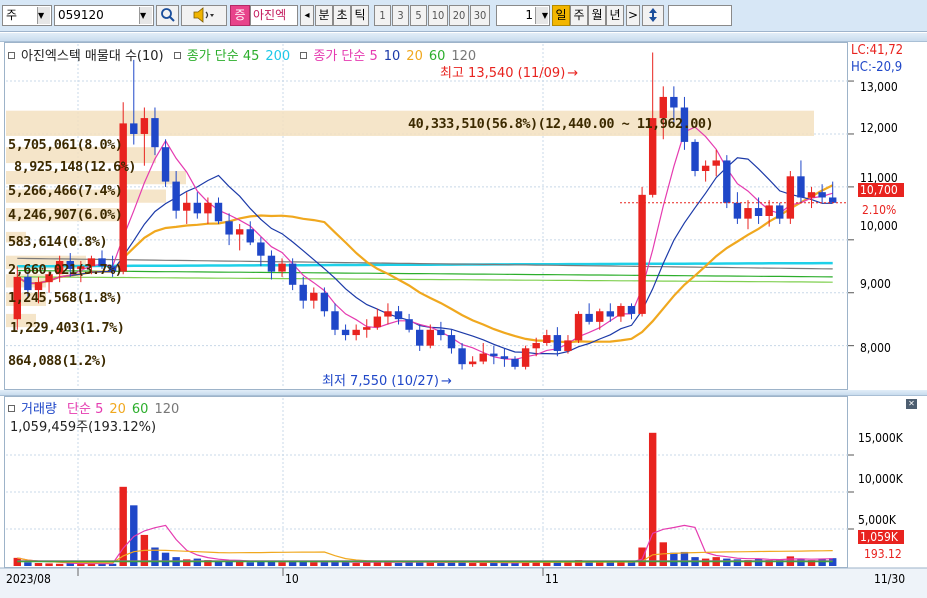 The width and height of the screenshot is (927, 598). Describe the element at coordinates (879, 210) in the screenshot. I see `current-change-label: 2.10%` at that location.